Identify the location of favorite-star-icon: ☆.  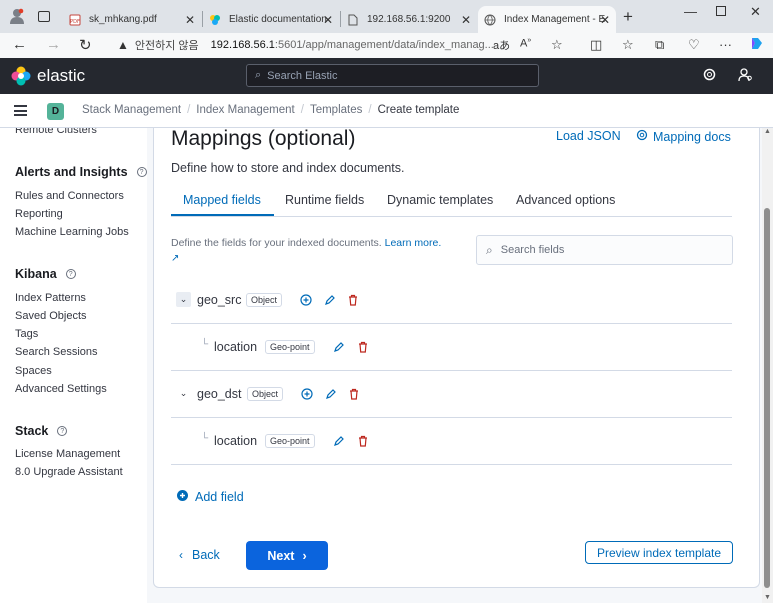
(557, 45).